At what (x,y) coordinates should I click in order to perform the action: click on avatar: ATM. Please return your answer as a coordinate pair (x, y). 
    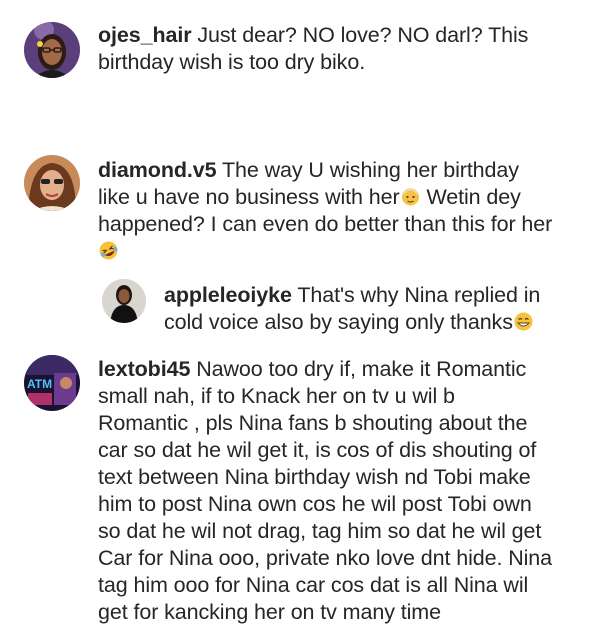
    Looking at the image, I should click on (52, 383).